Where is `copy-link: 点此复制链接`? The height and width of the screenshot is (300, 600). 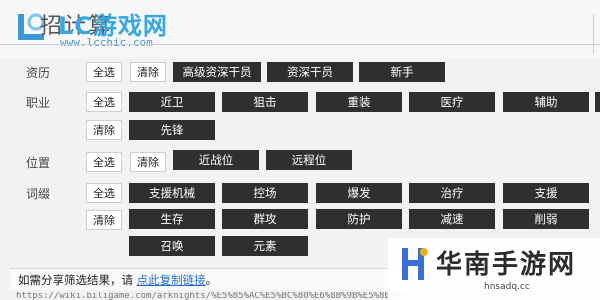
copy-link: 点此复制链接 is located at coordinates (171, 280).